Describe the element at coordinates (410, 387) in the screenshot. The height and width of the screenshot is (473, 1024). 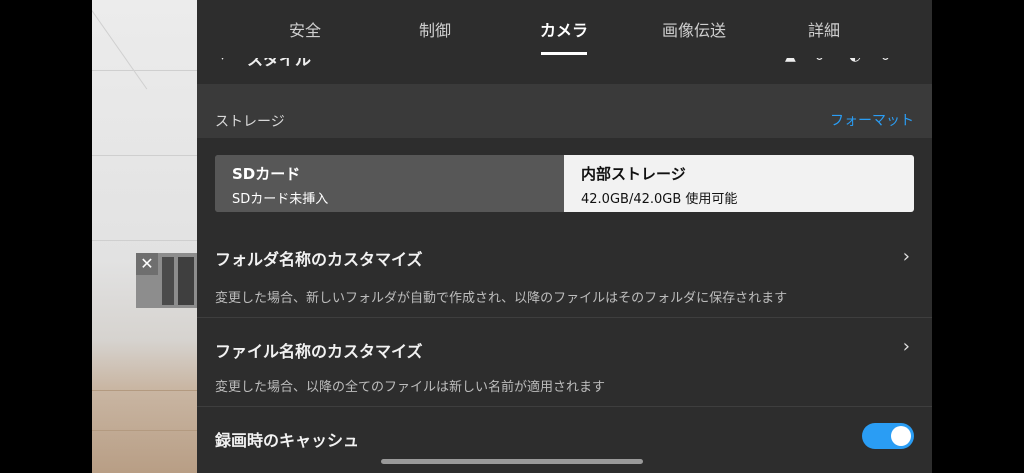
I see `file-custom-desc: 変更した場合、以降の全てのファイルは新しい名前が適用されます` at that location.